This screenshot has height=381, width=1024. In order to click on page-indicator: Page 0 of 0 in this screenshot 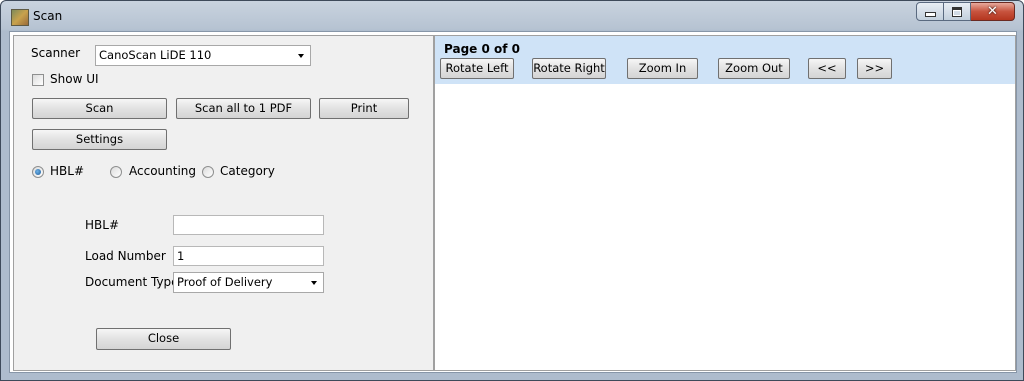, I will do `click(482, 49)`.